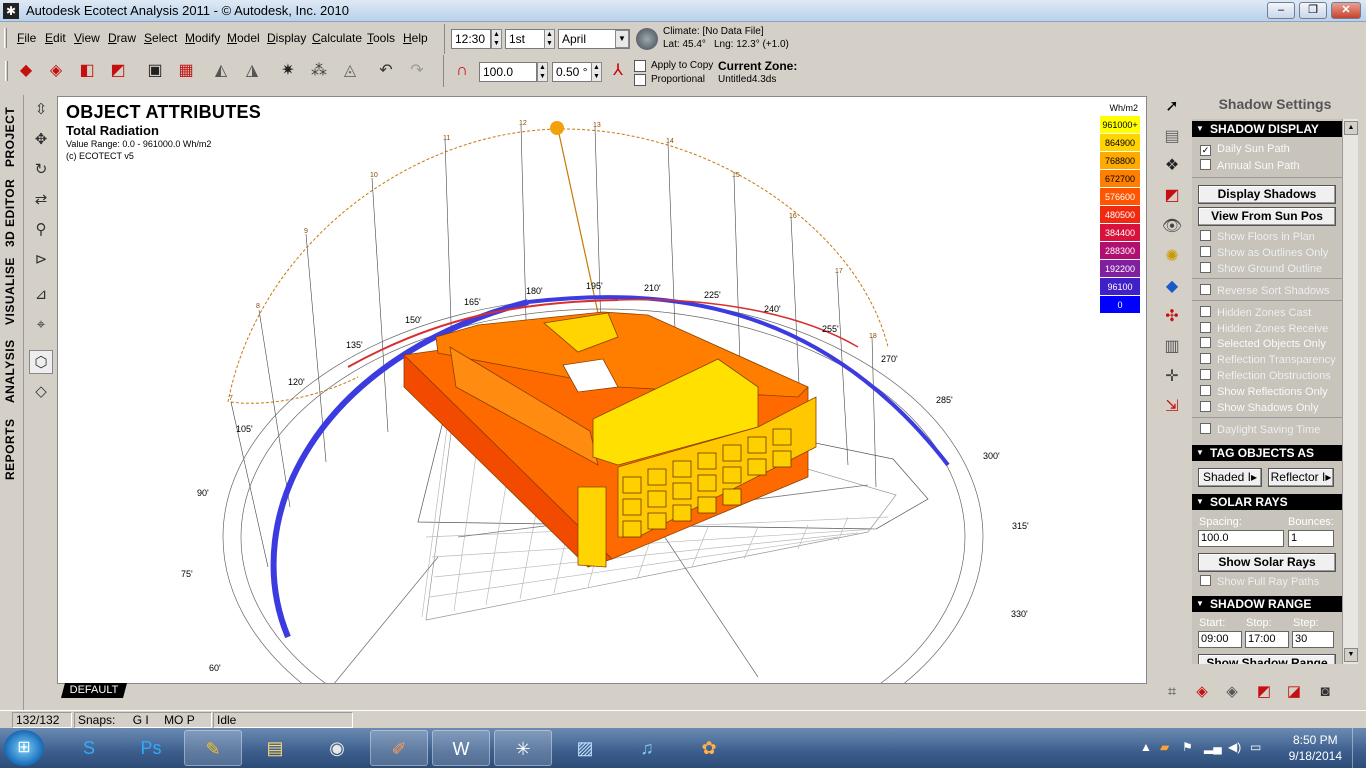 This screenshot has width=1366, height=768. I want to click on solid-icon: ◈, so click(1202, 692).